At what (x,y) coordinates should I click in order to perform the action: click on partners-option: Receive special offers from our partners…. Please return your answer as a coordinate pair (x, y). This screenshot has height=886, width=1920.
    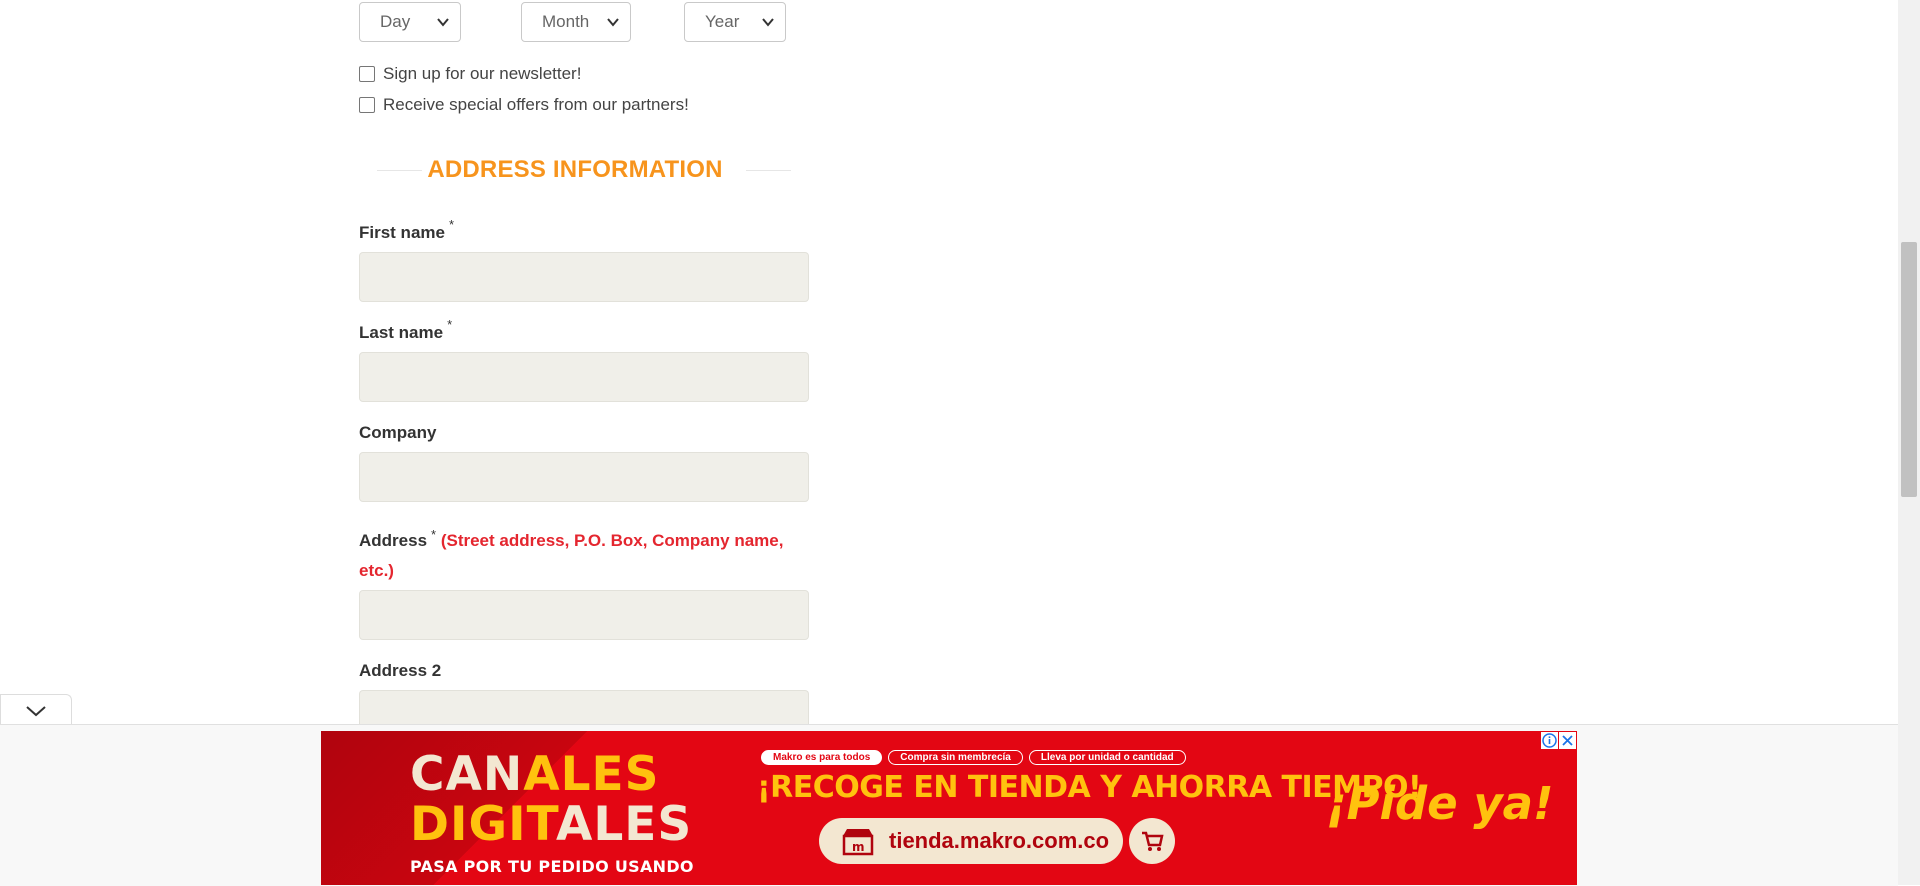
    Looking at the image, I should click on (524, 105).